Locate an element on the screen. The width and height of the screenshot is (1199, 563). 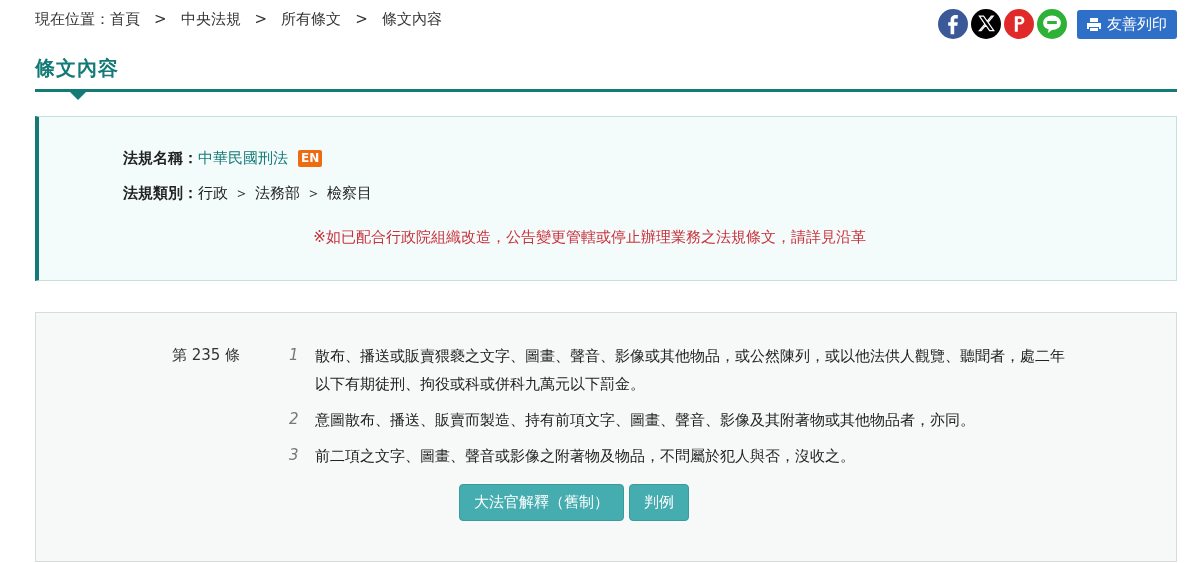
language-badge: EN is located at coordinates (310, 158).